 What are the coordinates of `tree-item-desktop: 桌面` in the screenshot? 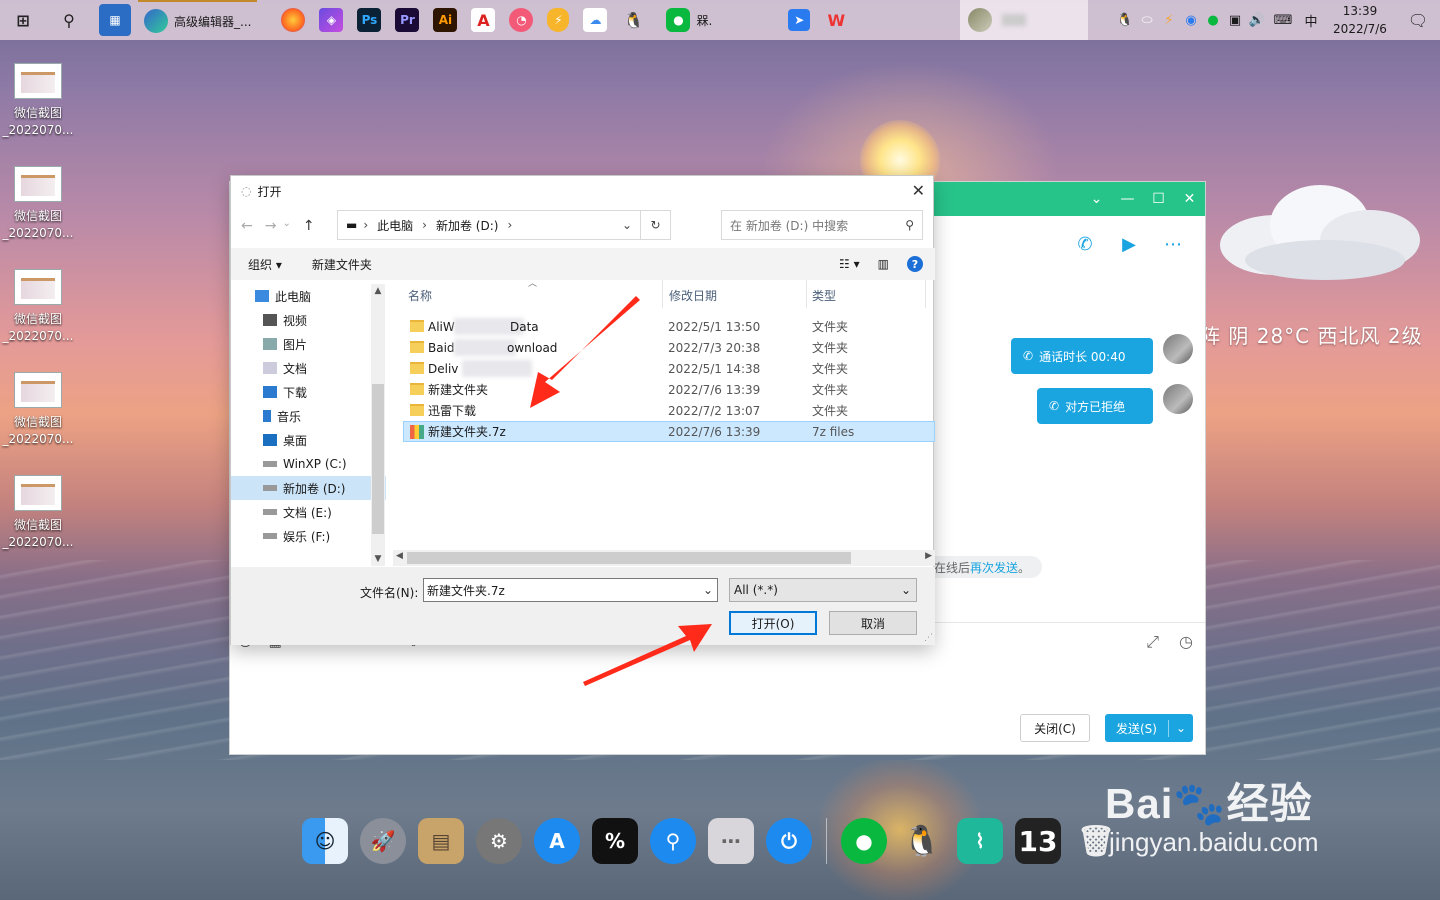 It's located at (308, 440).